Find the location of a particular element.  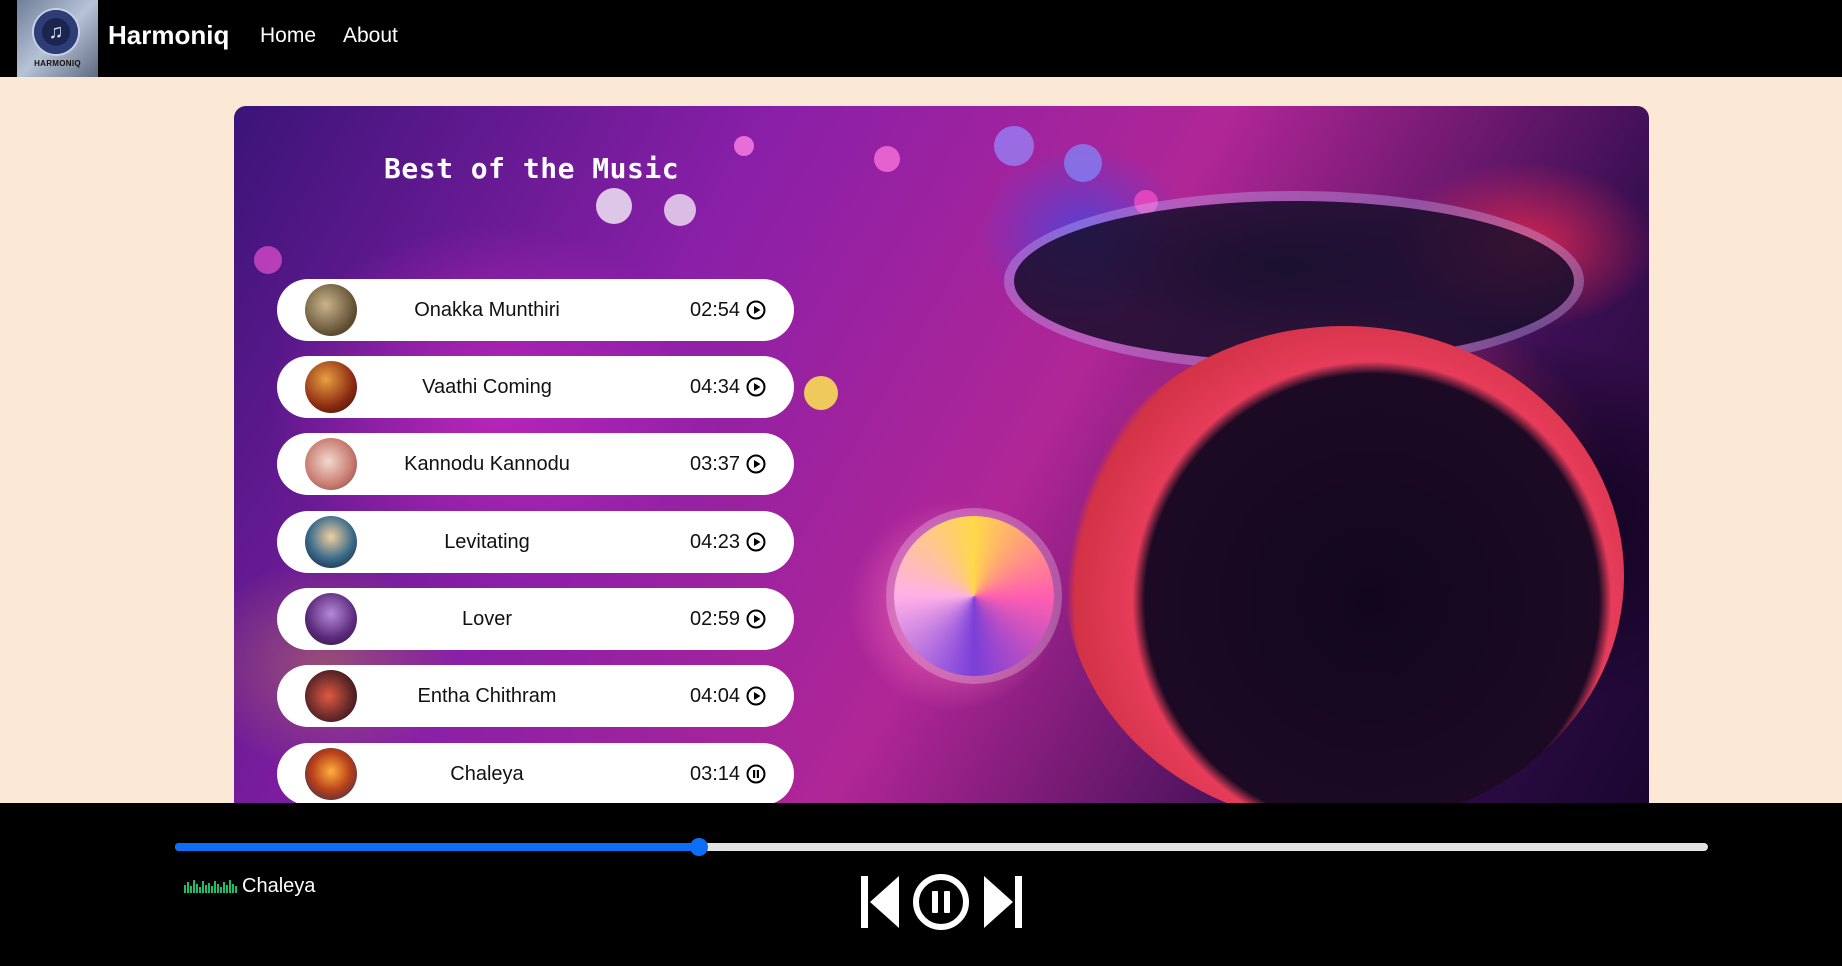

song-title: Chaleya is located at coordinates (487, 774).